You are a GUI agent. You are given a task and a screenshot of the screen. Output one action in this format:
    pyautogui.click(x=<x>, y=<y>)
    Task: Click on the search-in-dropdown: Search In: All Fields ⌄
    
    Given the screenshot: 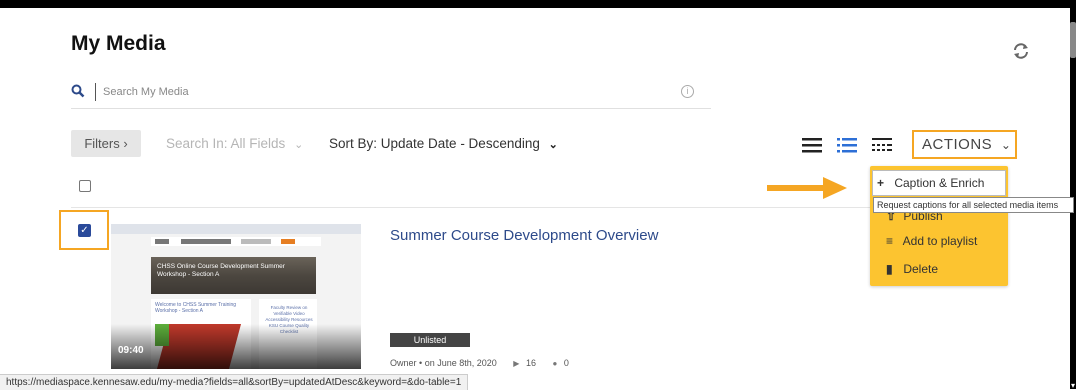 What is the action you would take?
    pyautogui.click(x=234, y=143)
    